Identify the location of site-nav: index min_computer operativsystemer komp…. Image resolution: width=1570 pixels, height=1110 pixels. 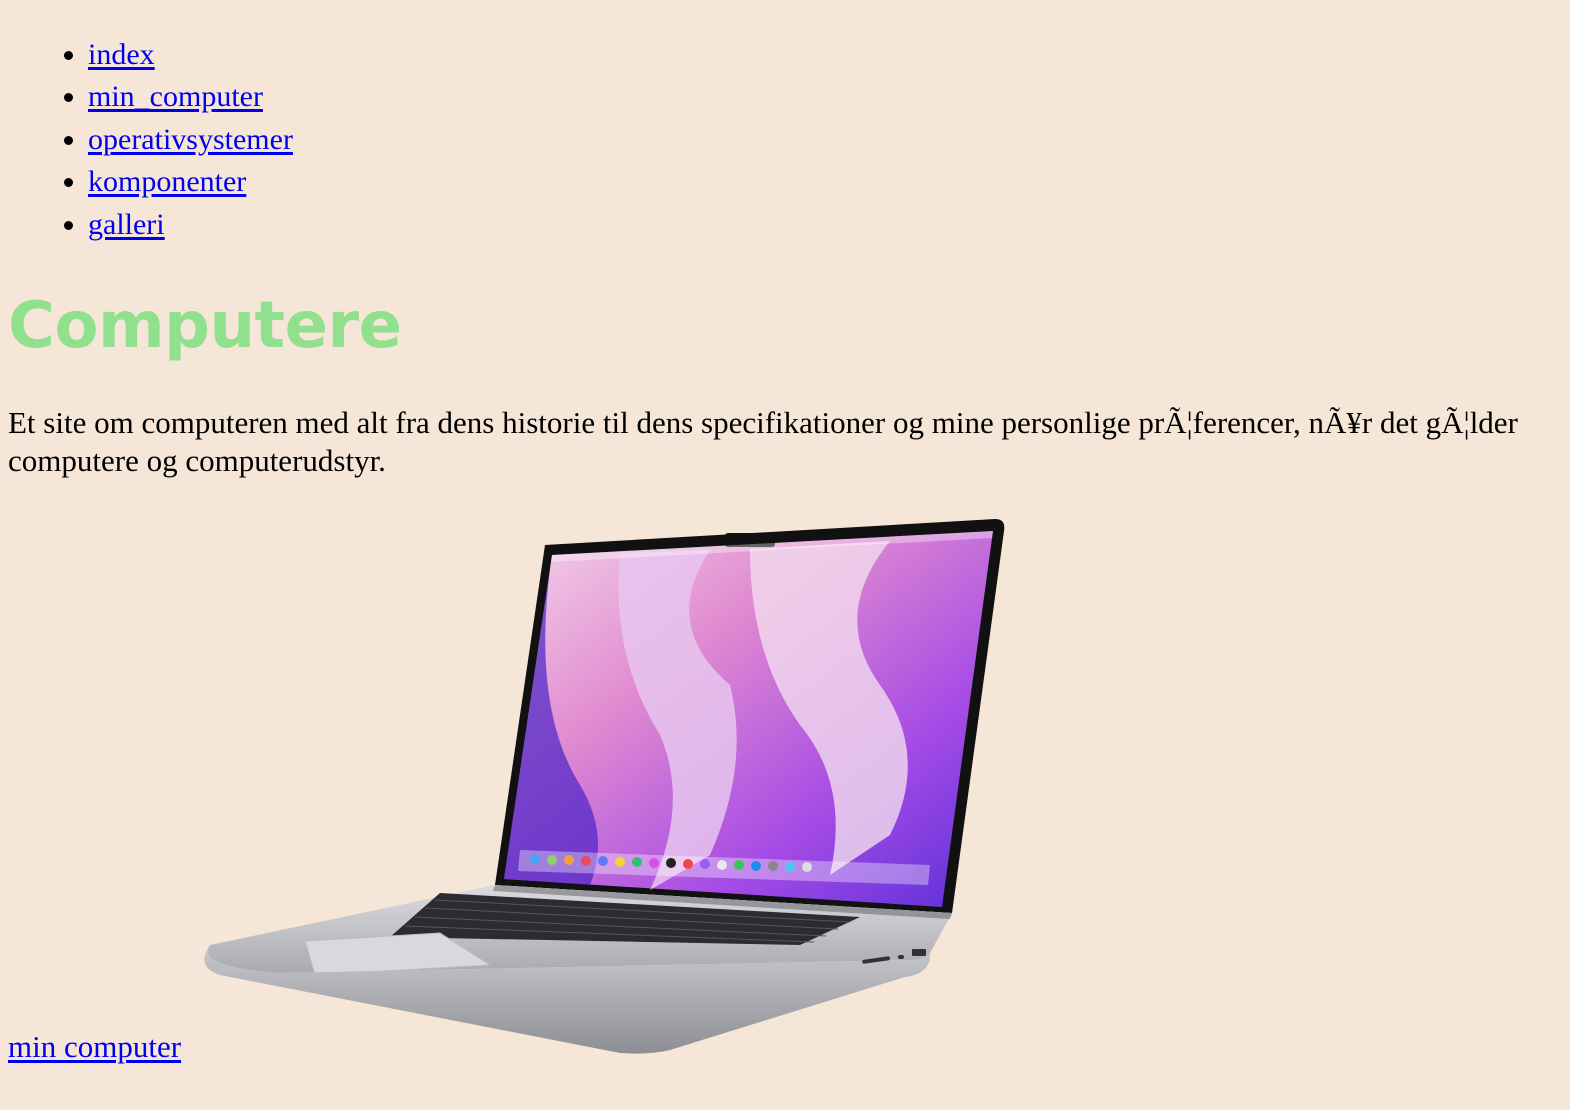
(166, 140).